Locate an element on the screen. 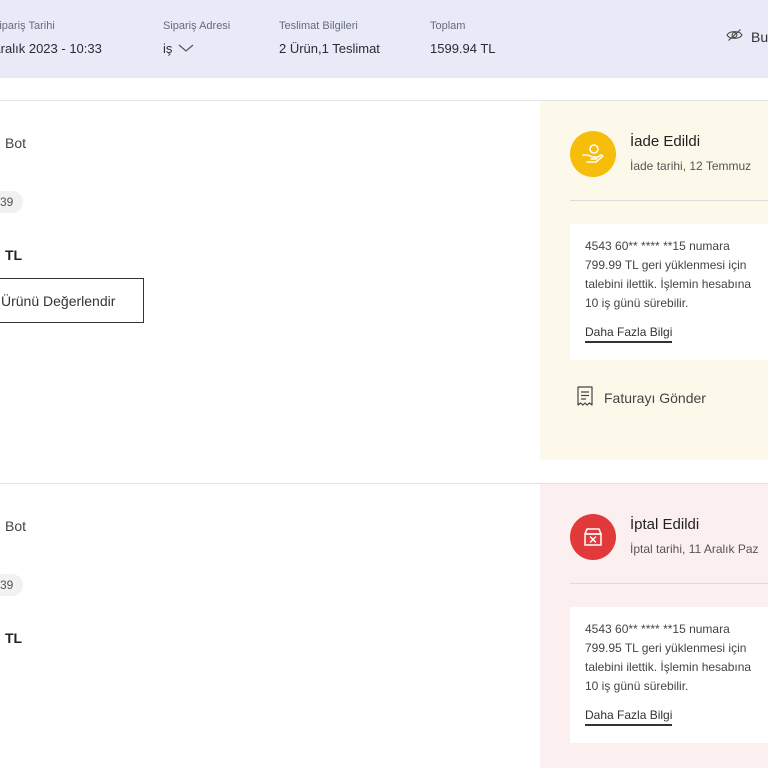 This screenshot has height=768, width=768. send-invoice-button: Faturayı Gönder is located at coordinates (641, 397).